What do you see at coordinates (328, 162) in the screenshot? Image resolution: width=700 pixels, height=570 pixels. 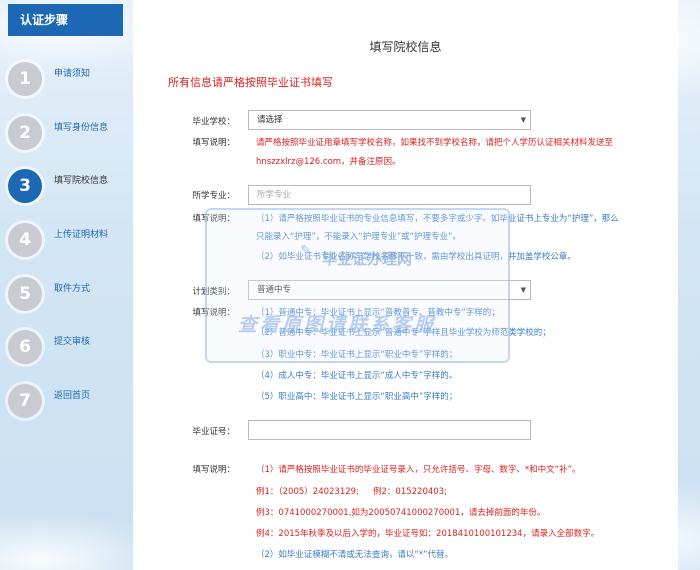 I see `school-help-line2: hnszzxlrz@126.com，并备注原因。` at bounding box center [328, 162].